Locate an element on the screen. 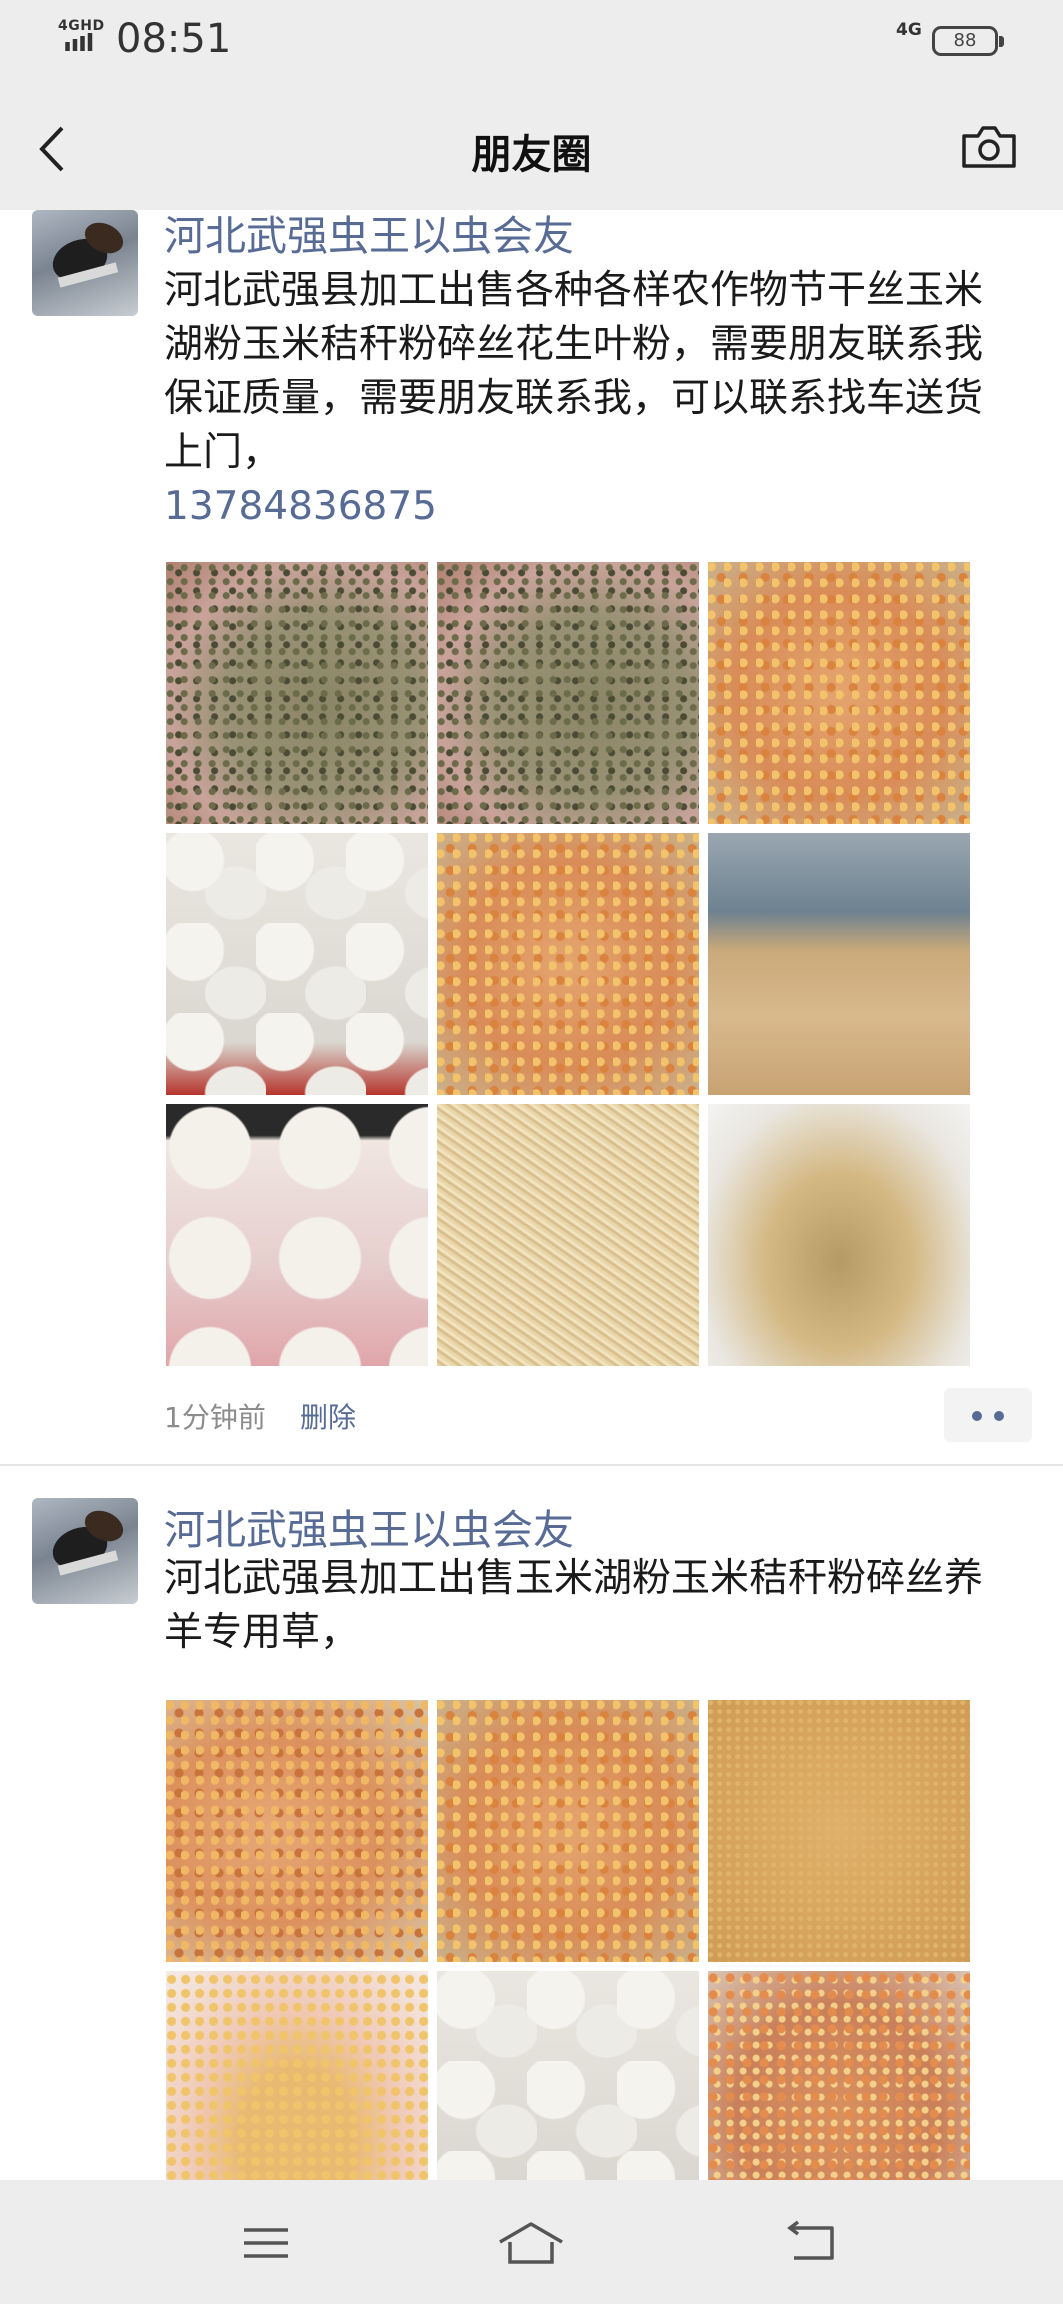 The image size is (1063, 2304). home-icon is located at coordinates (531, 2243).